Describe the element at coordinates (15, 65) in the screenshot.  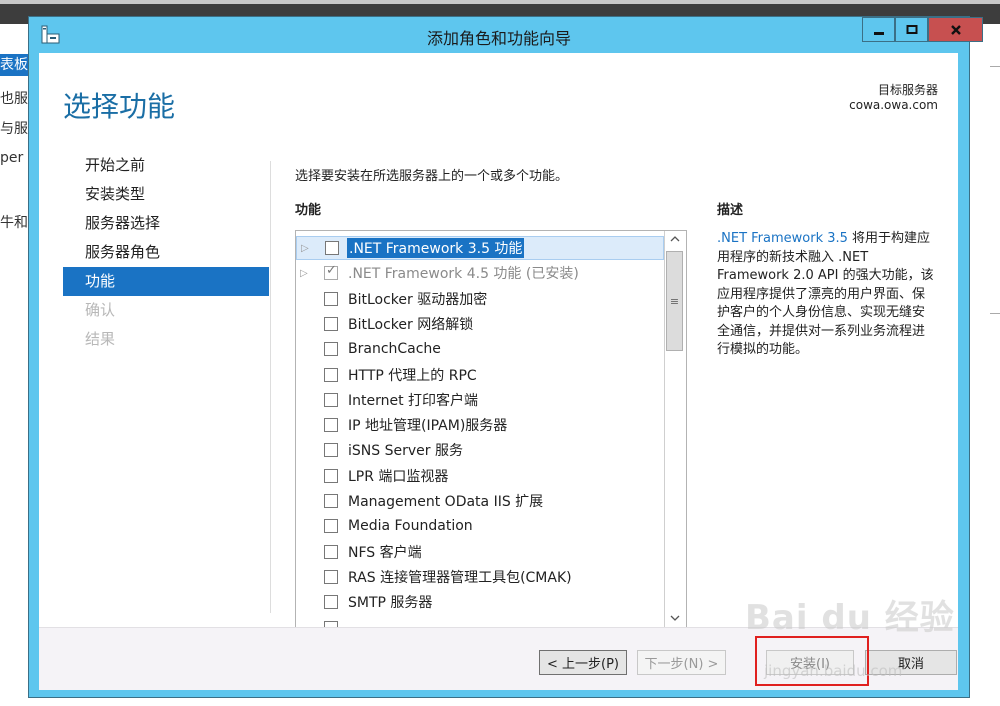
I see `background-nav-item: 表板` at that location.